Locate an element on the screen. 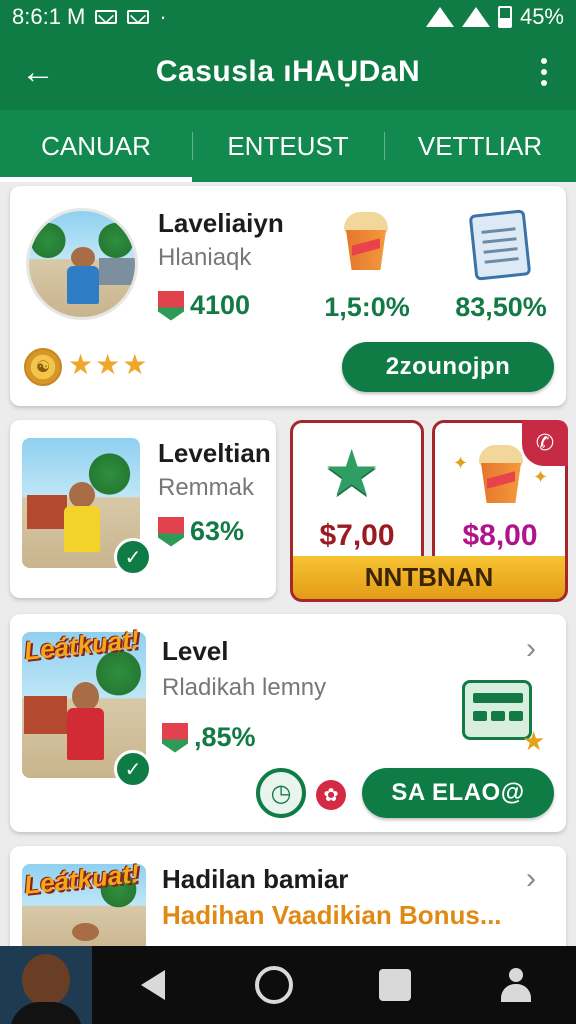 This screenshot has width=576, height=1024. player-name: Level is located at coordinates (195, 651).